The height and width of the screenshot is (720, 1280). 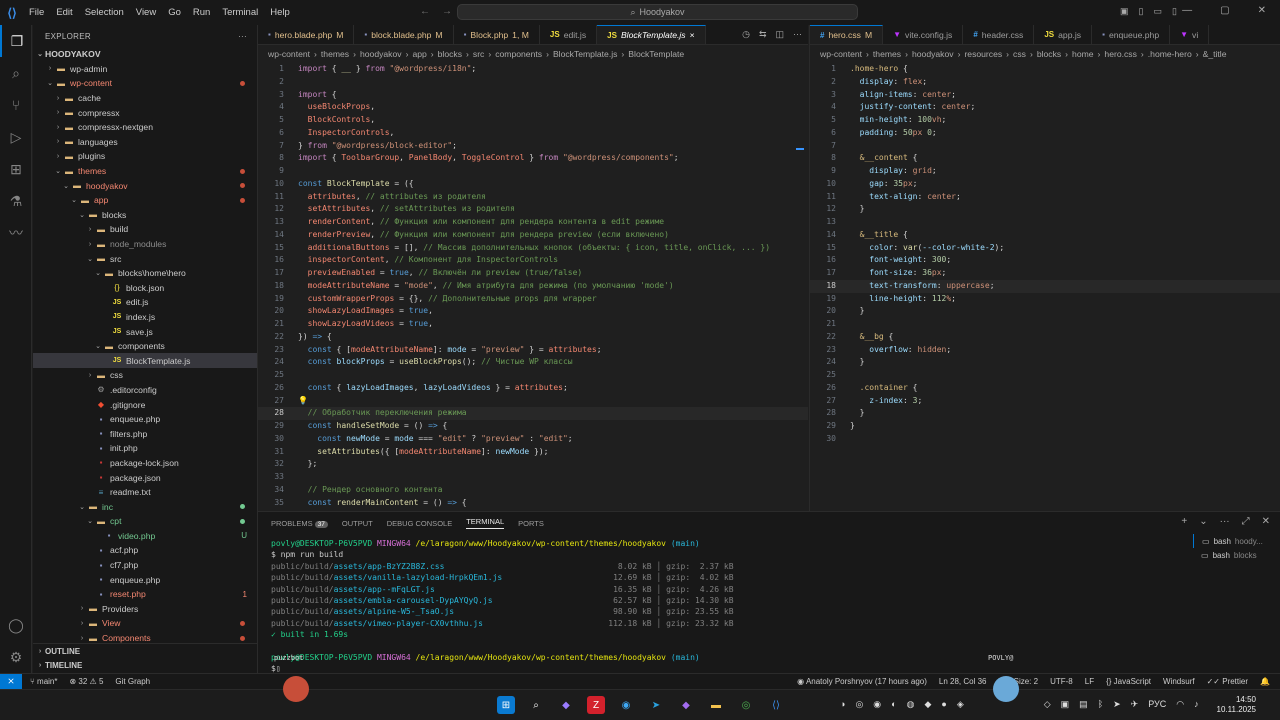 I want to click on maximize-panel-icon: ⤢, so click(x=1246, y=521).